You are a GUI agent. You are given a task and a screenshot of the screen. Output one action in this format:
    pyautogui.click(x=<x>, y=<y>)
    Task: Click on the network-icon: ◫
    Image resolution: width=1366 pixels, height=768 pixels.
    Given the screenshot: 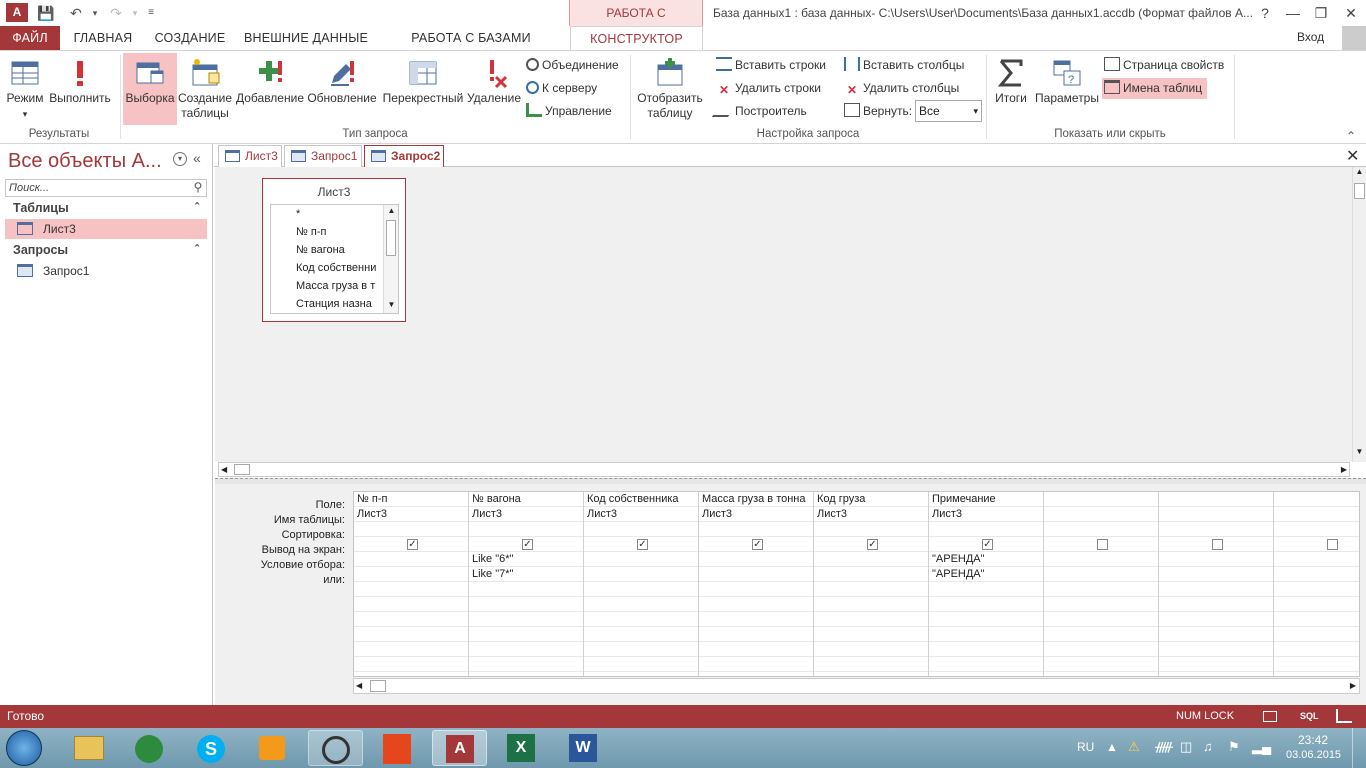 What is the action you would take?
    pyautogui.click(x=1186, y=747)
    